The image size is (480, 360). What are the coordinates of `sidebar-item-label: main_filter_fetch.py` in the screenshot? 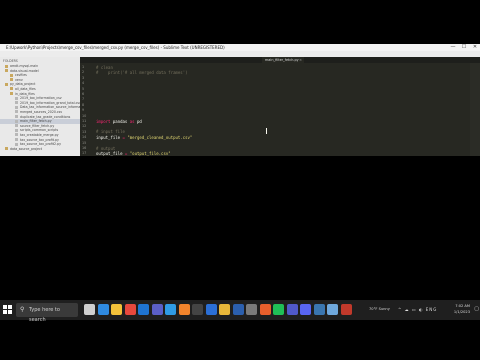 It's located at (36, 121).